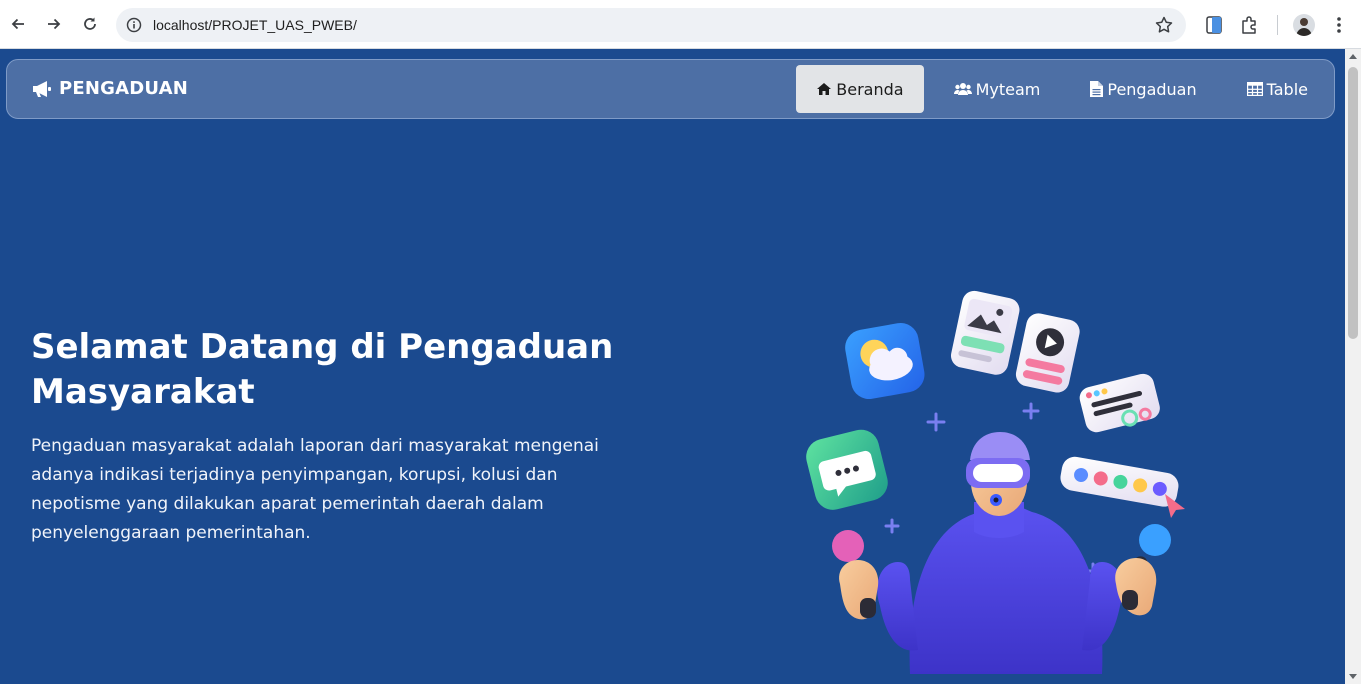  What do you see at coordinates (1164, 25) in the screenshot?
I see `bookmark-star-icon` at bounding box center [1164, 25].